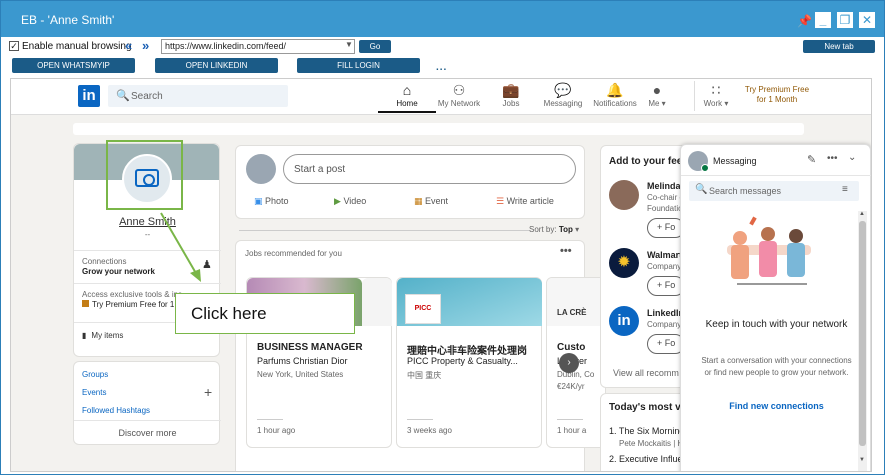 The width and height of the screenshot is (885, 476). Describe the element at coordinates (823, 20) in the screenshot. I see `minimize-icon: _` at that location.